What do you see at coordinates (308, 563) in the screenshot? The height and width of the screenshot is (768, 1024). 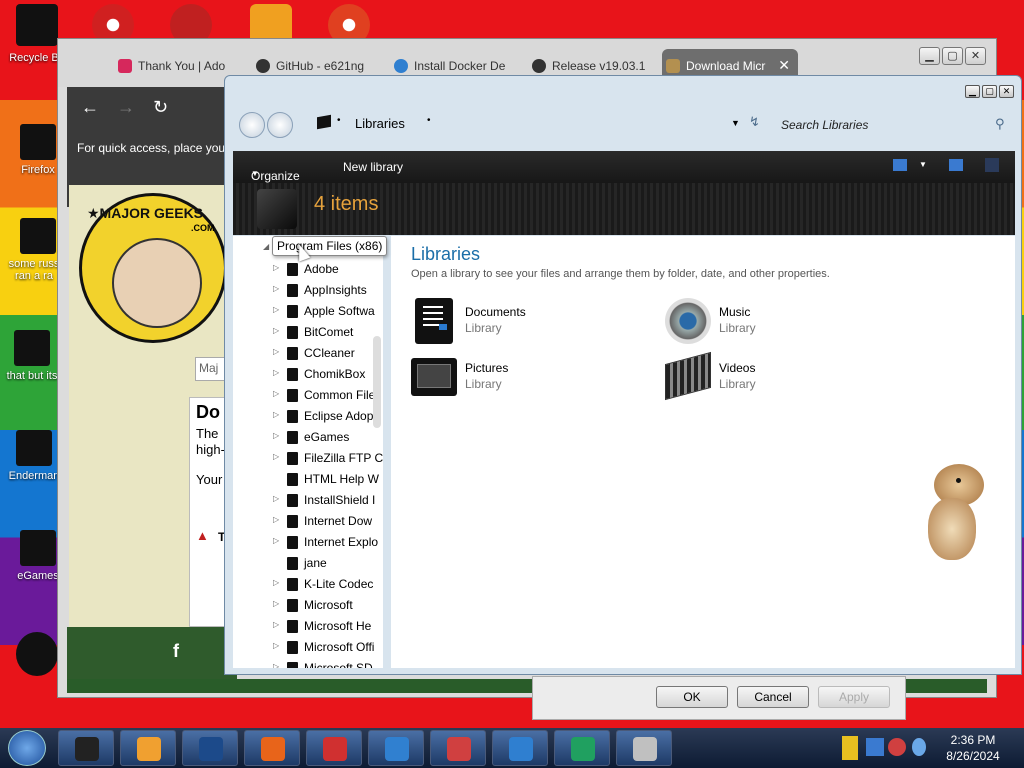 I see `tree-item: jane` at bounding box center [308, 563].